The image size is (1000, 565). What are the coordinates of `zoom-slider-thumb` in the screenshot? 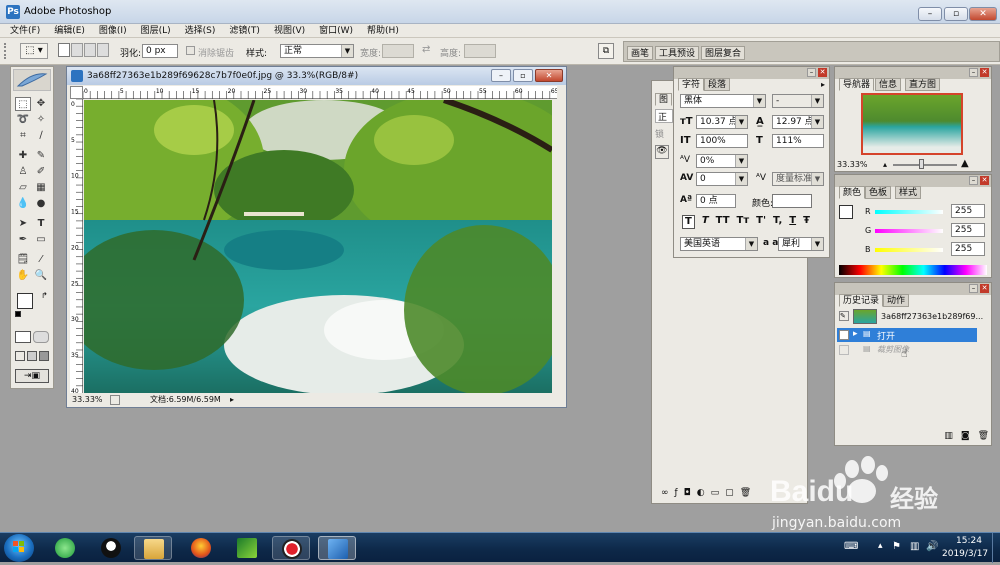 It's located at (921, 164).